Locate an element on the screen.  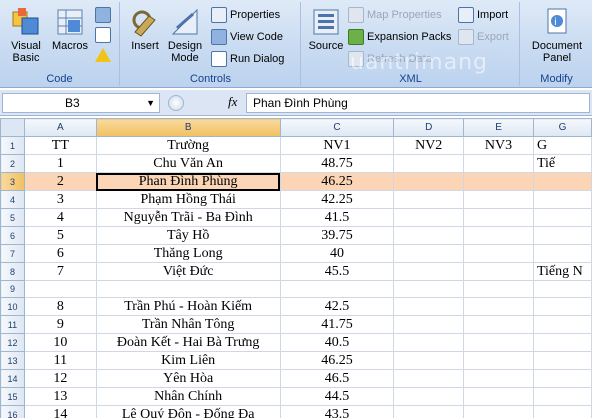
macros-button: Macros is located at coordinates (70, 29).